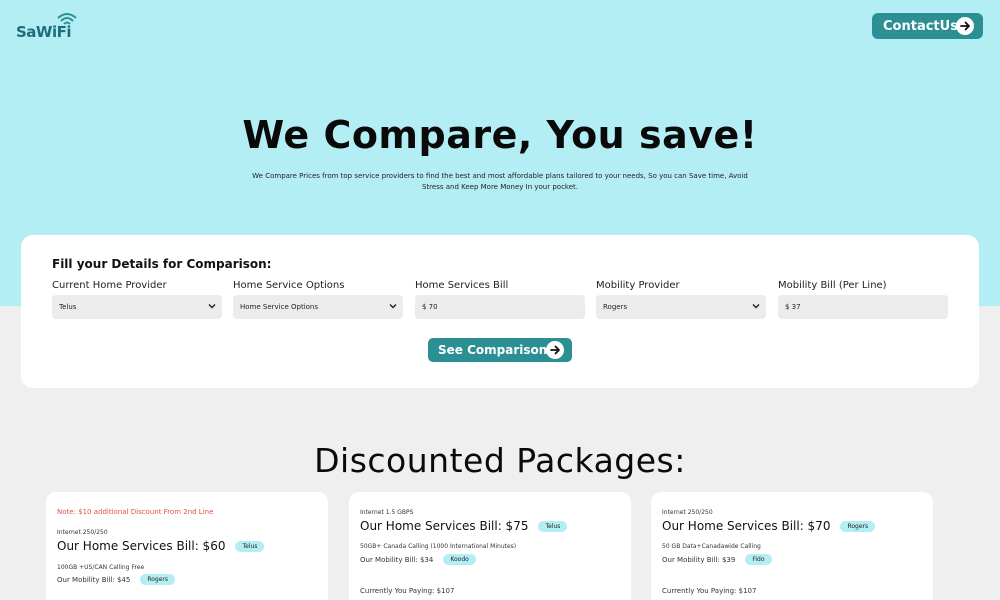 Image resolution: width=1000 pixels, height=600 pixels. I want to click on home-bill: Our Home Services Bill: $70 Rogers, so click(769, 526).